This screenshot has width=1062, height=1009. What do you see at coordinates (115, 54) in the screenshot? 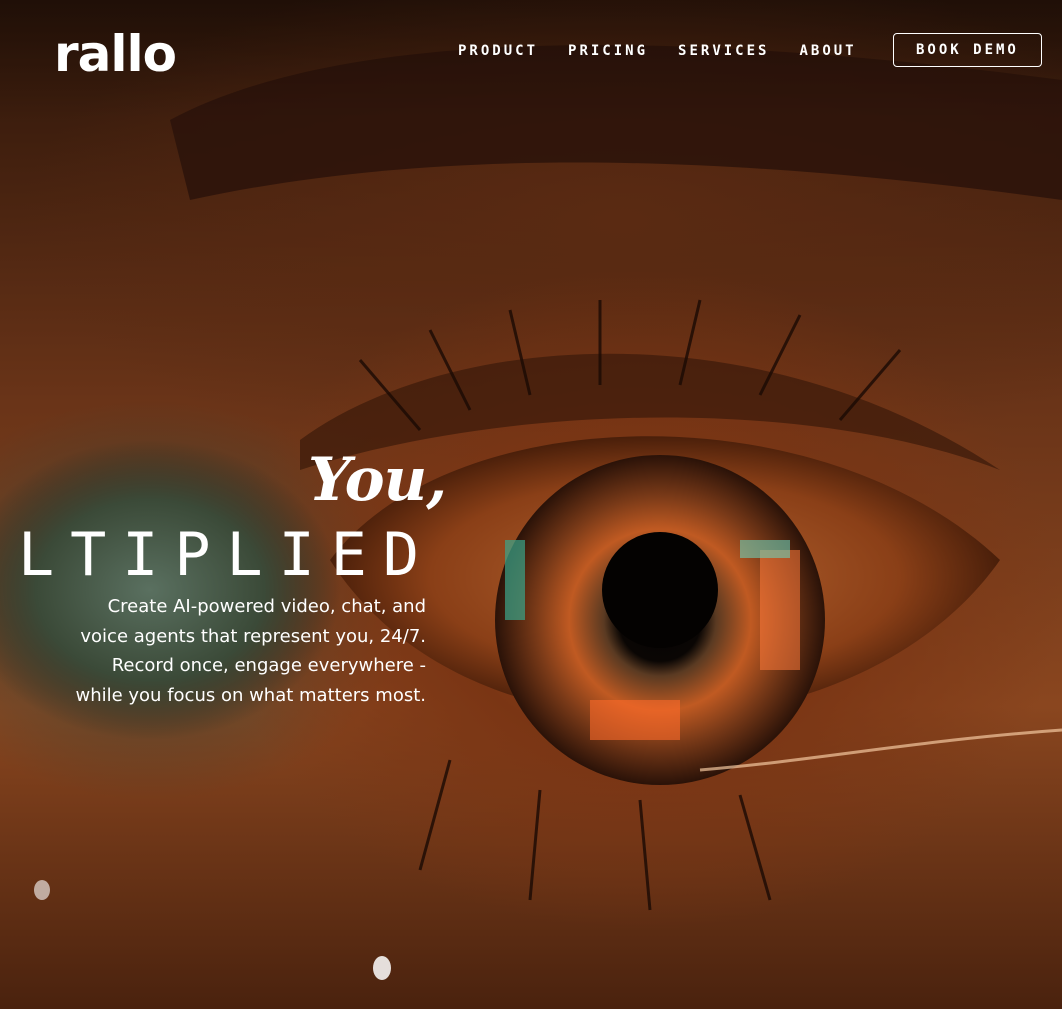
I see `rallo-logo: rallo` at bounding box center [115, 54].